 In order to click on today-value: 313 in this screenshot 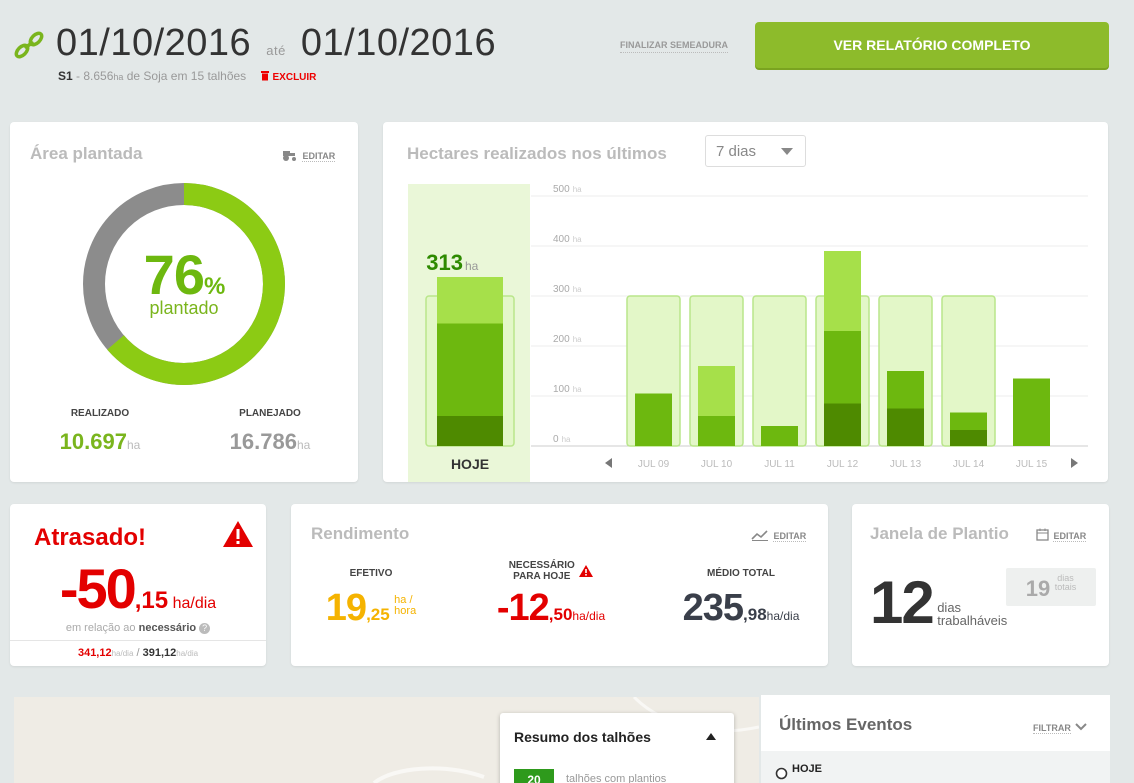, I will do `click(444, 262)`.